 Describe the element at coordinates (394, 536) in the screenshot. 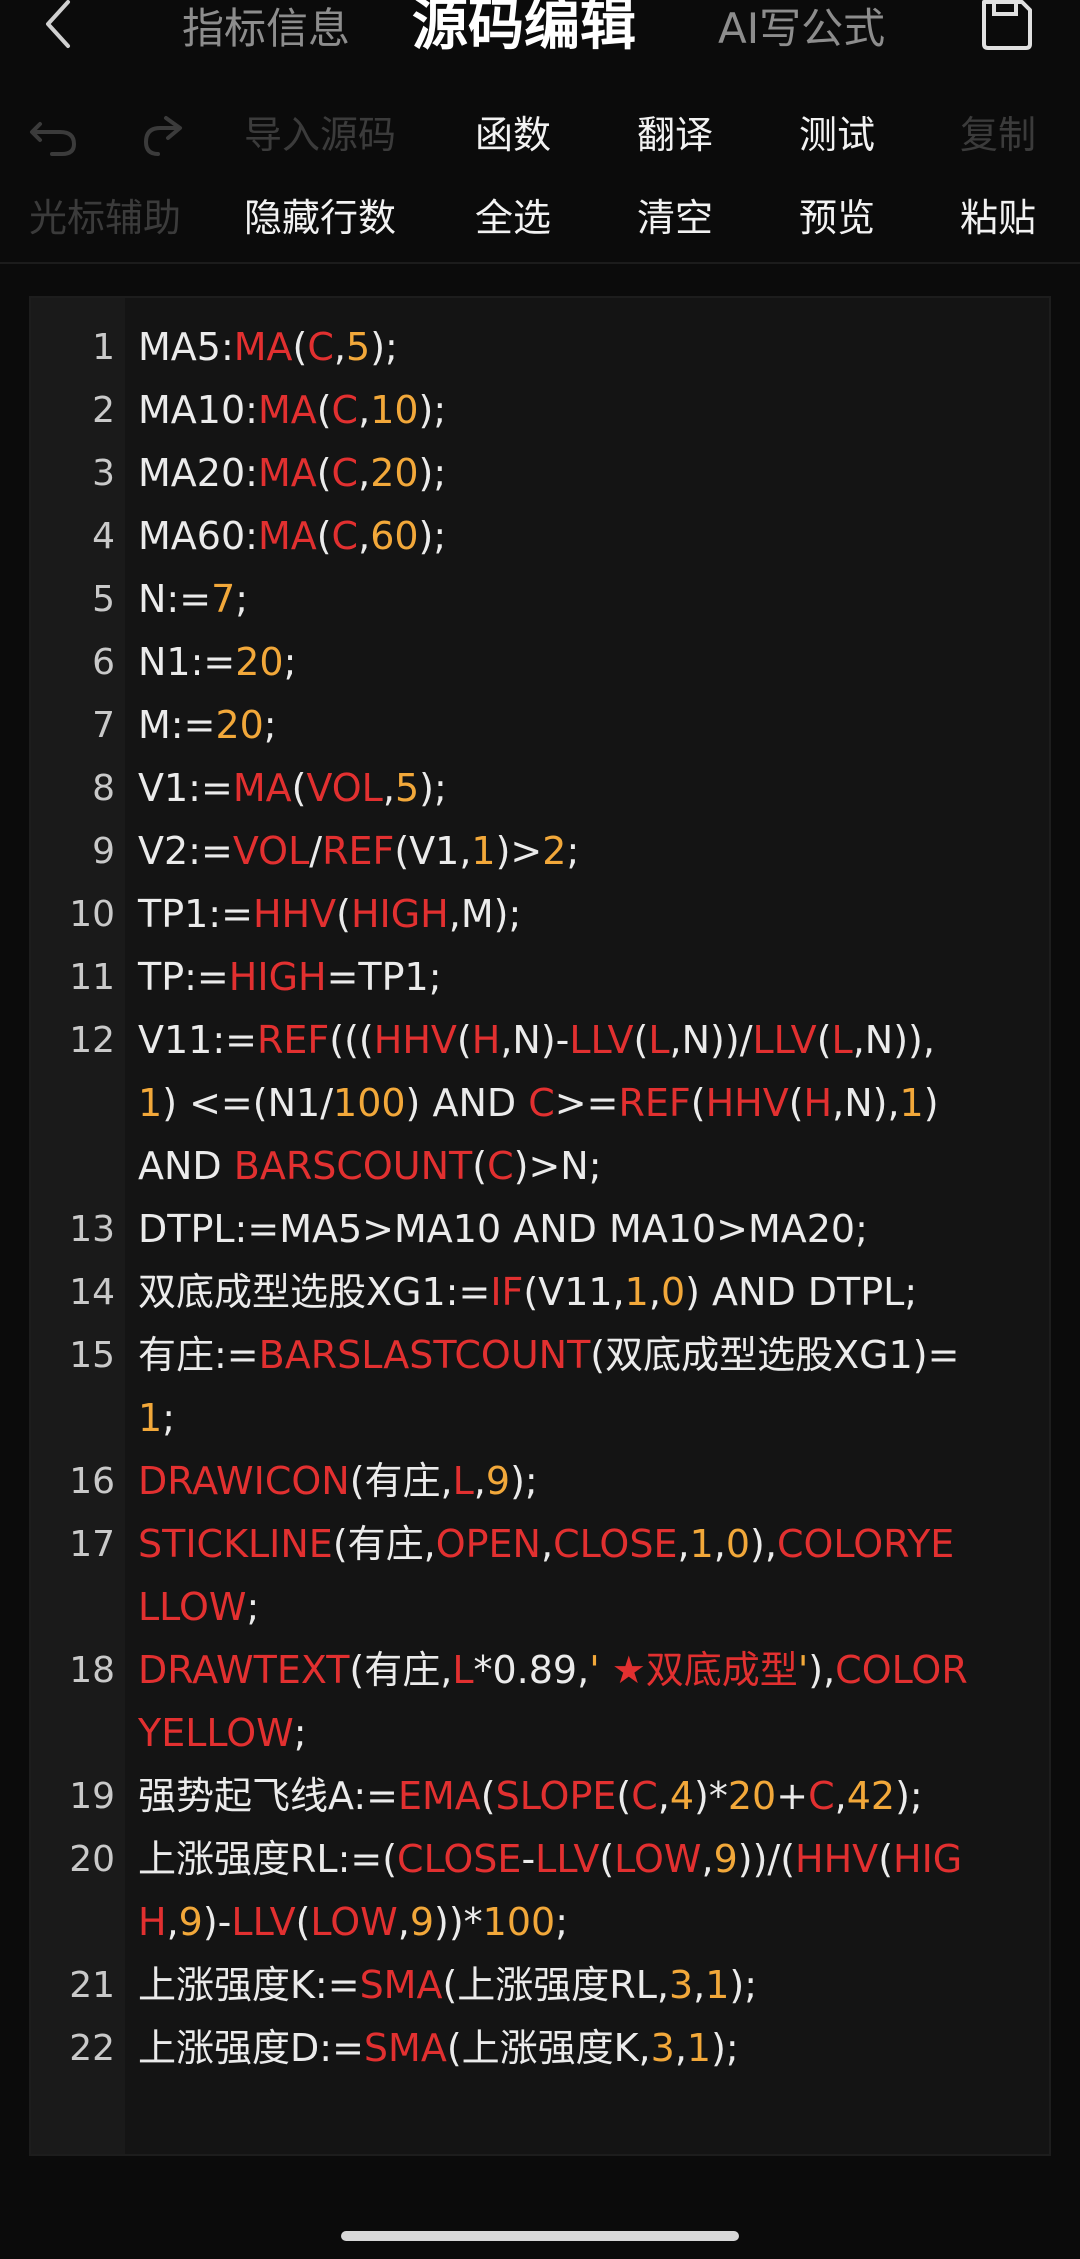

I see `code-token-number: 60` at that location.